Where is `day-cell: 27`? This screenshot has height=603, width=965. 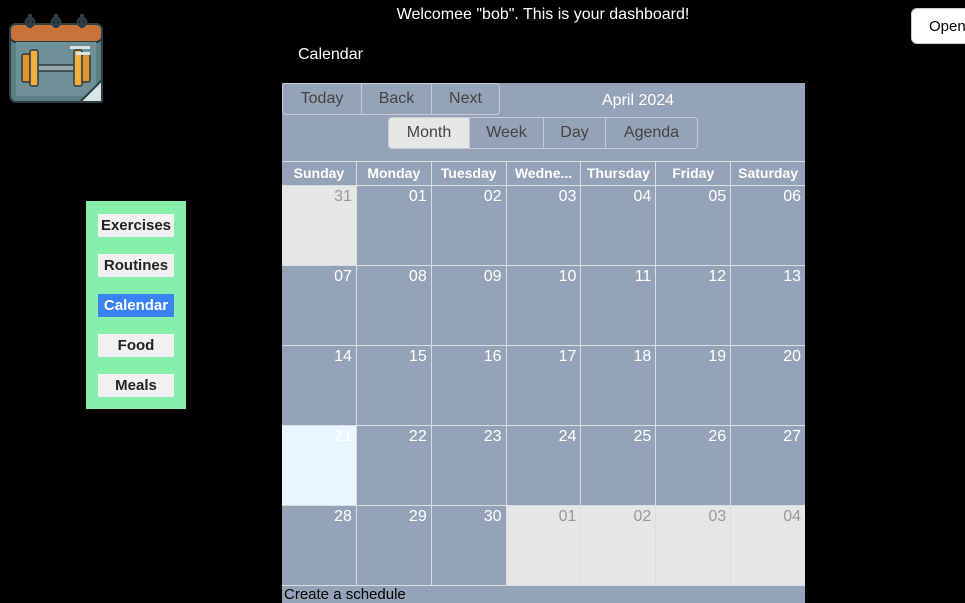 day-cell: 27 is located at coordinates (767, 465).